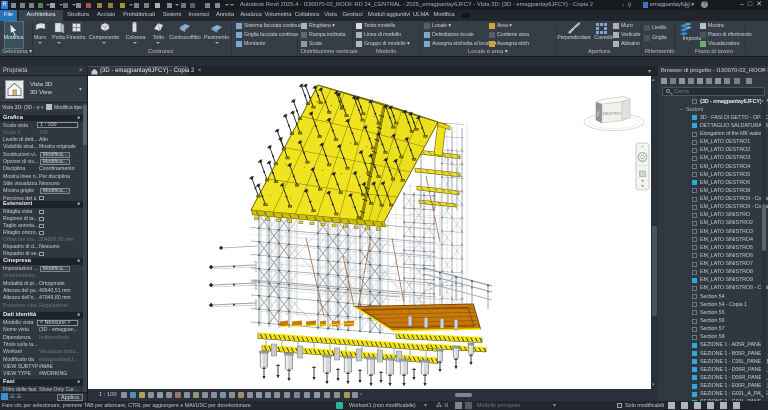  Describe the element at coordinates (613, 113) in the screenshot. I see `svg-text: DESTRA` at that location.